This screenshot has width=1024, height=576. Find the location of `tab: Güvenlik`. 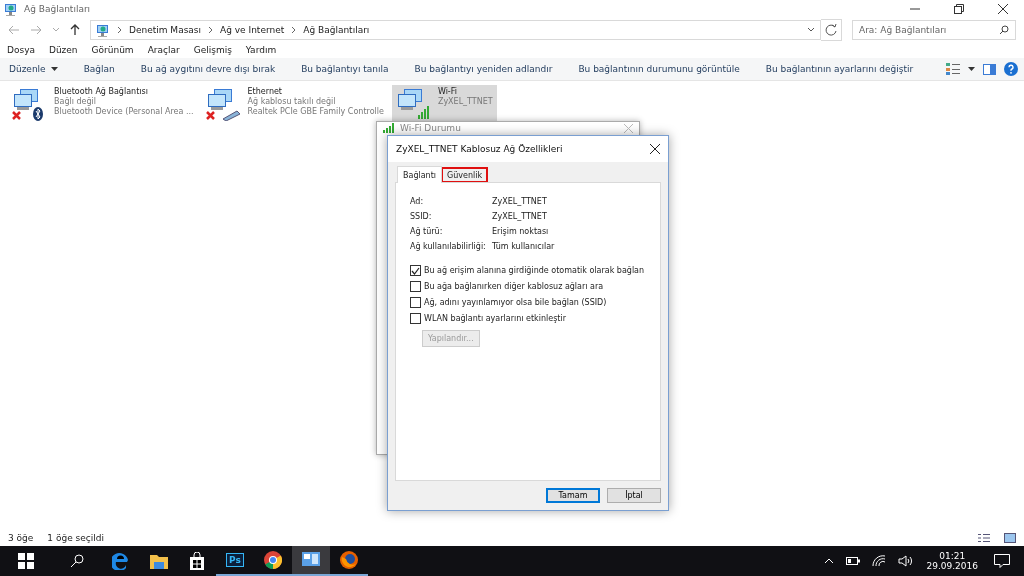

tab: Güvenlik is located at coordinates (465, 175).